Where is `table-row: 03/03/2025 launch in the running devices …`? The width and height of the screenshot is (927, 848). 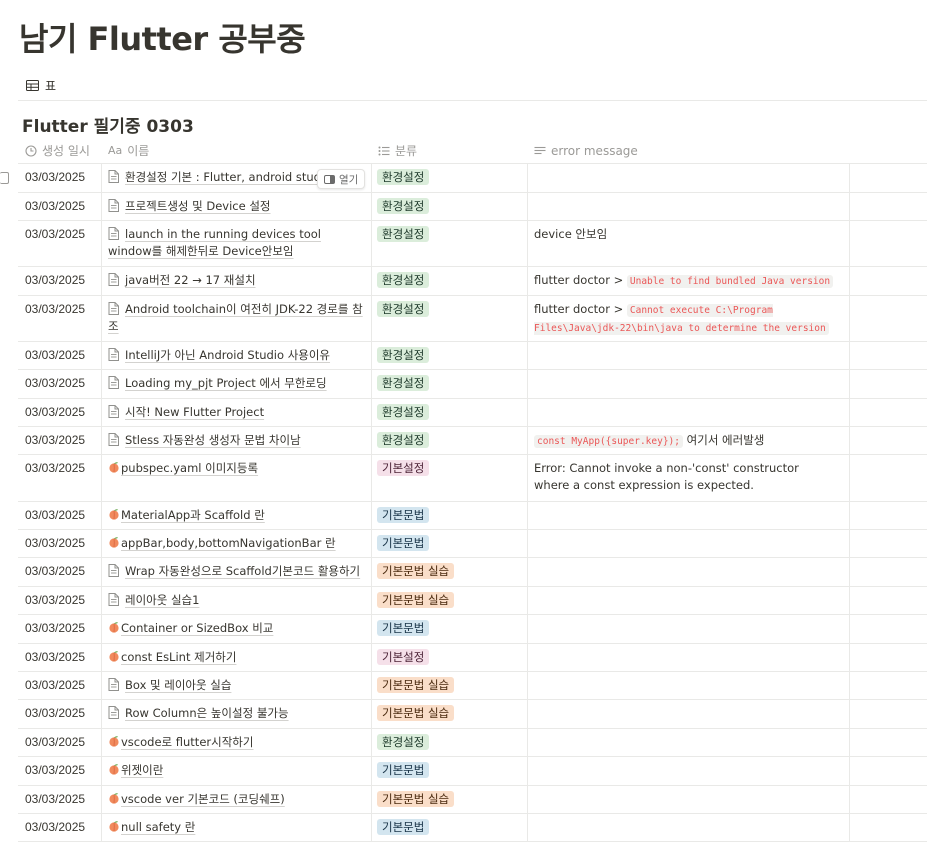
table-row: 03/03/2025 launch in the running devices … is located at coordinates (472, 244).